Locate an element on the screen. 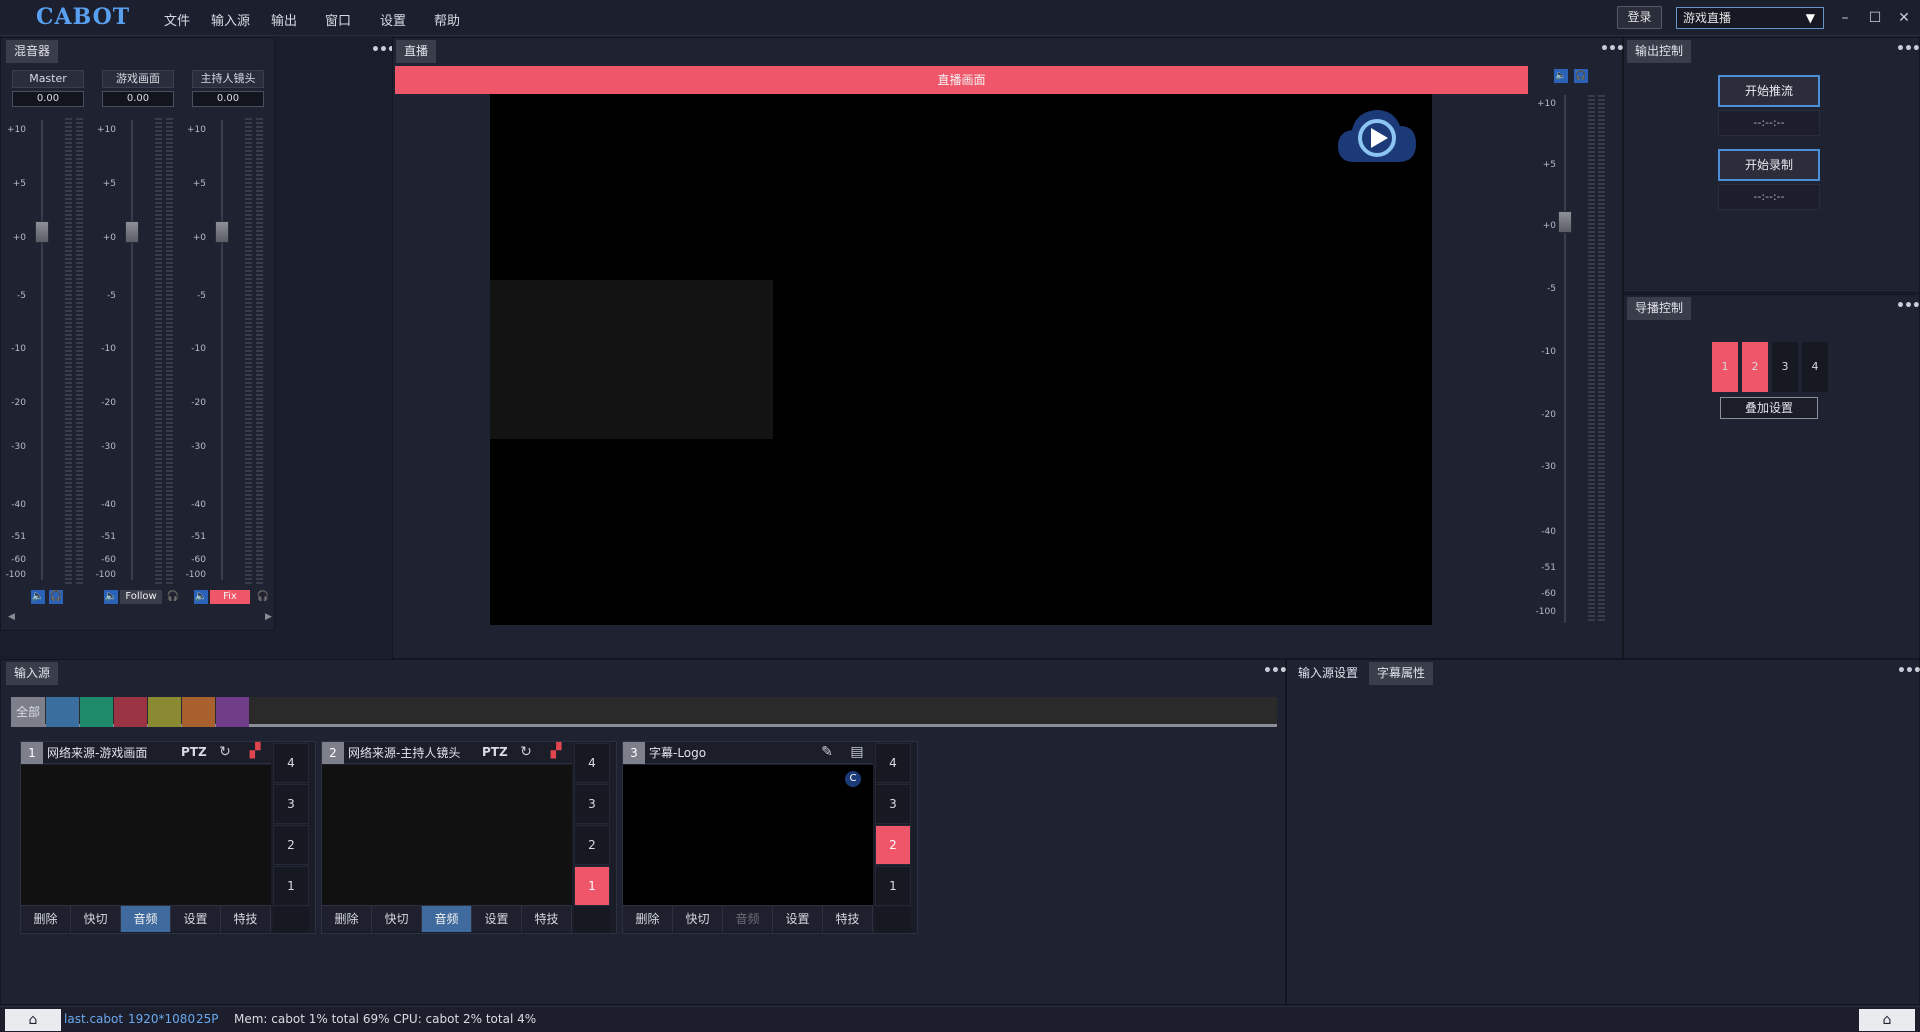 The width and height of the screenshot is (1920, 1032). output-tab: 输出控制 is located at coordinates (1659, 51).